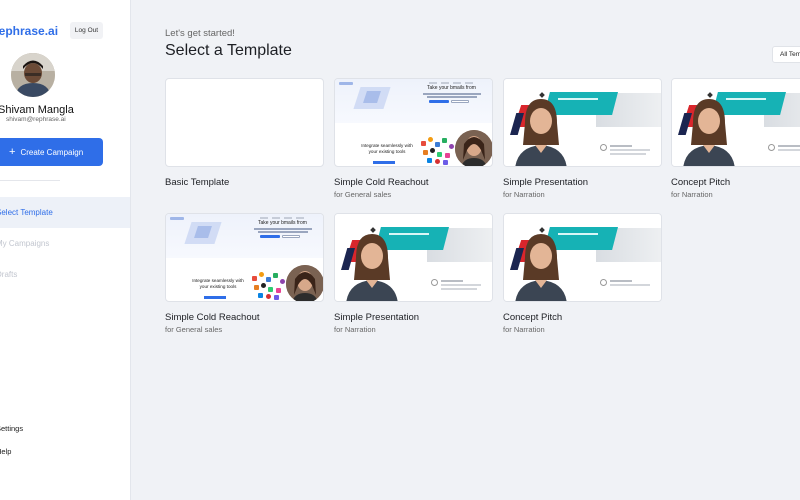 The image size is (800, 500). Describe the element at coordinates (25, 243) in the screenshot. I see `sidebar-item-label: My Campaigns` at that location.